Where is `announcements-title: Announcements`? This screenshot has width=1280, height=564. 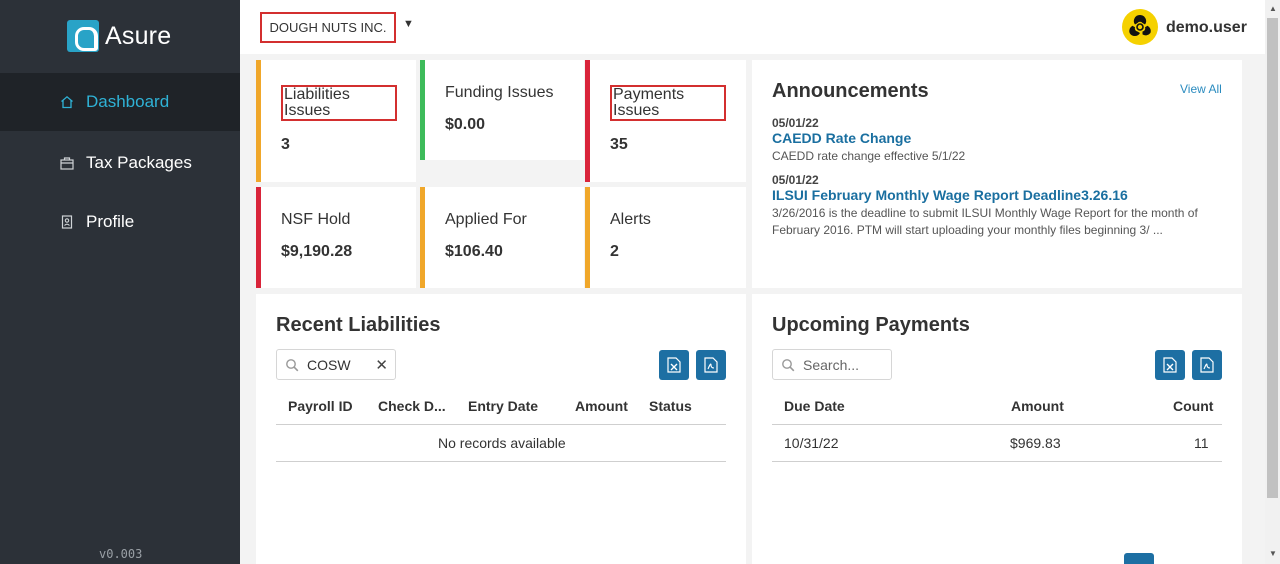
announcements-title: Announcements is located at coordinates (850, 91).